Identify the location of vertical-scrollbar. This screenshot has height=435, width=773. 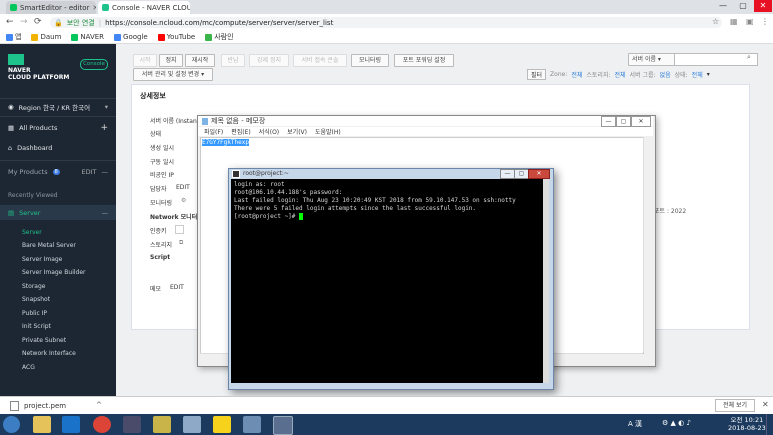
(647, 244).